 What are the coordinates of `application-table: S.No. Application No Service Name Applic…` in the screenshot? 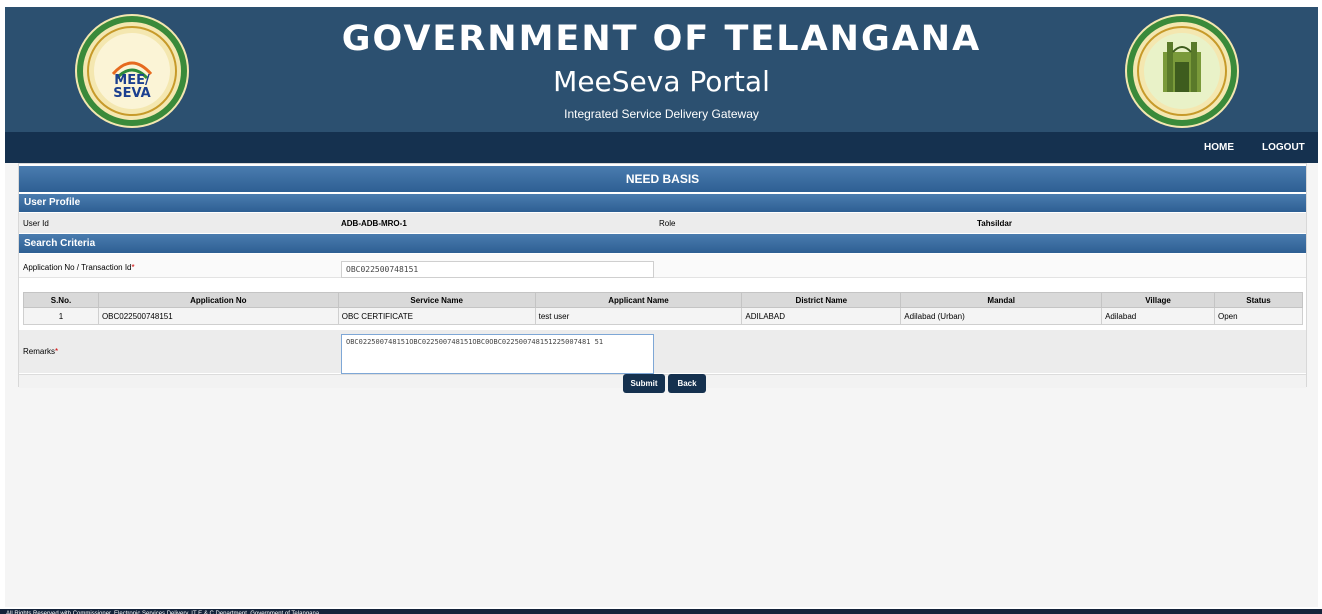 It's located at (663, 308).